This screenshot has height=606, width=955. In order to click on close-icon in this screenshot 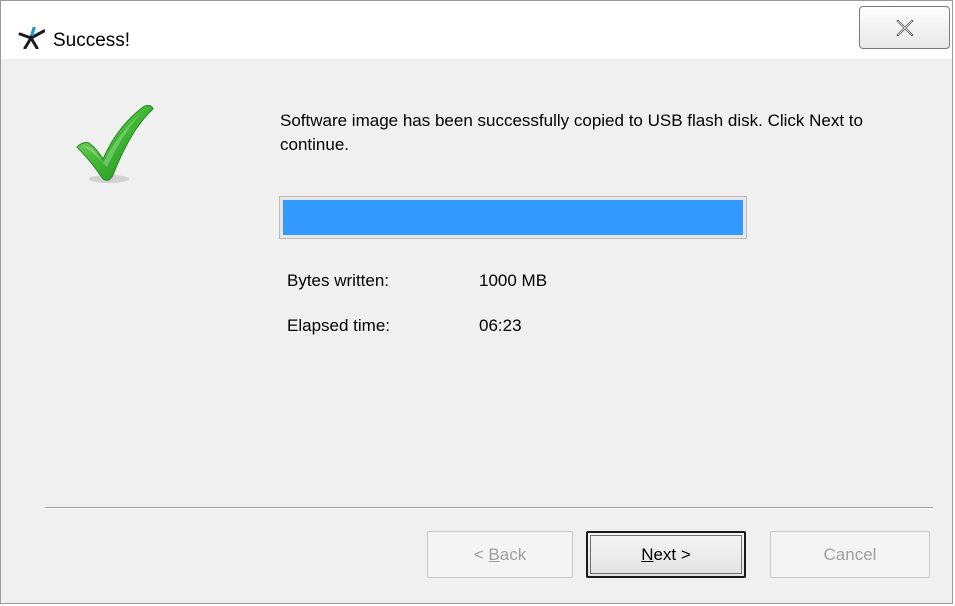, I will do `click(904, 27)`.